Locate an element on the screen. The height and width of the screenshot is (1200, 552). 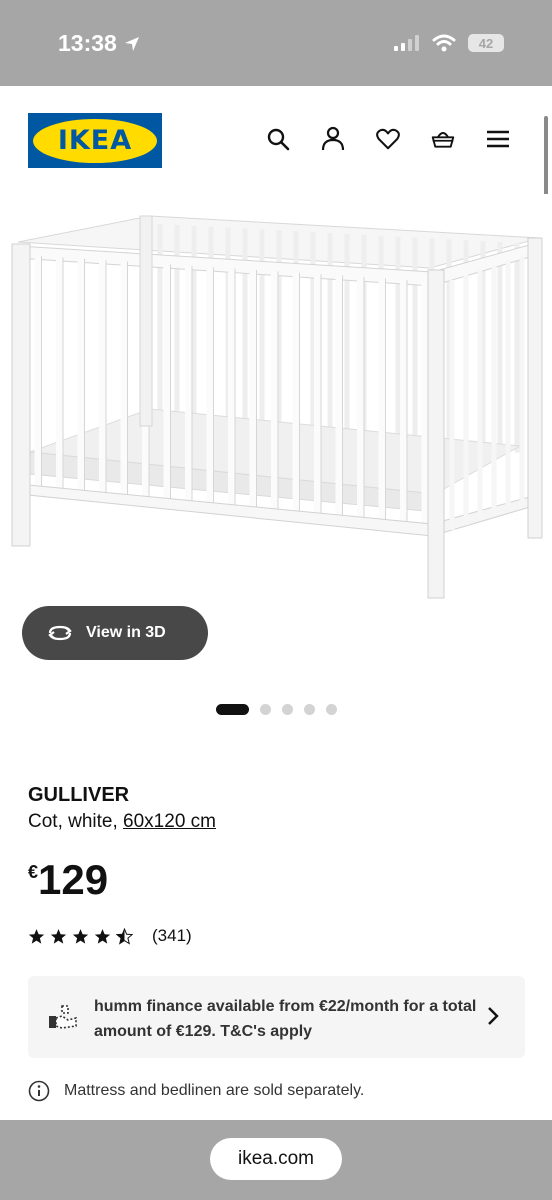
view-in-3d-button: View in 3D is located at coordinates (115, 633).